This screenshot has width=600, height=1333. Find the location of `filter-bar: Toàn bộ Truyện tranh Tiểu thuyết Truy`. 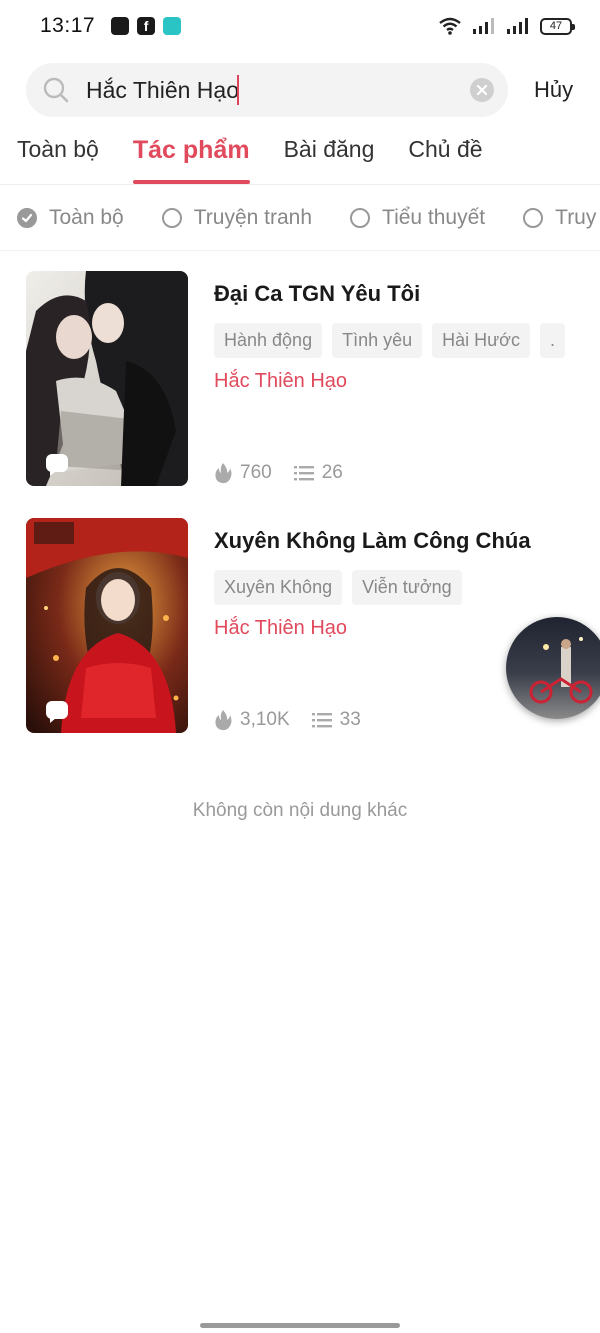

filter-bar: Toàn bộ Truyện tranh Tiểu thuyết Truy is located at coordinates (300, 218).